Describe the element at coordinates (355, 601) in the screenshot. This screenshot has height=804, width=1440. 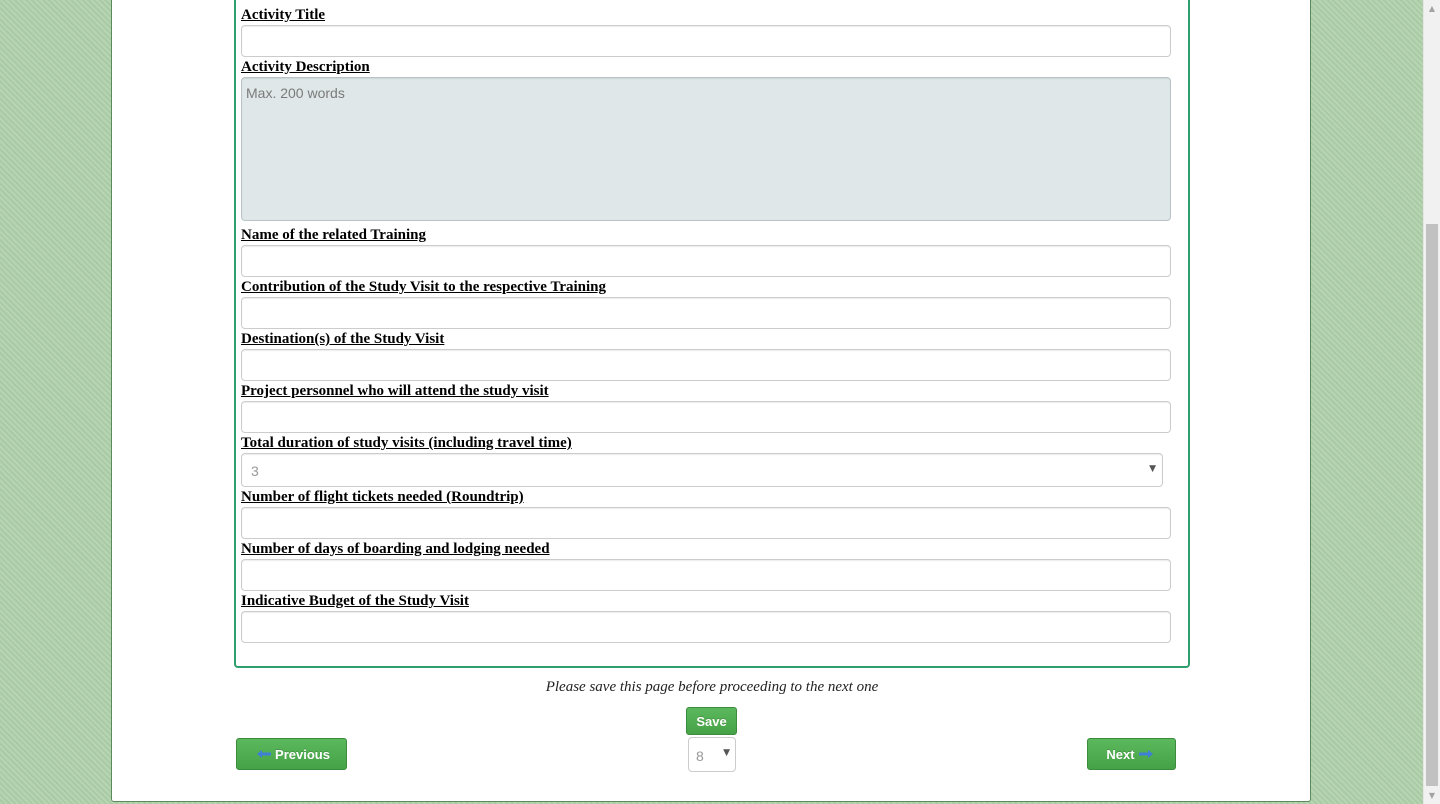
I see `indicative-budget-label: Indicative Budget of the Study Visit` at that location.